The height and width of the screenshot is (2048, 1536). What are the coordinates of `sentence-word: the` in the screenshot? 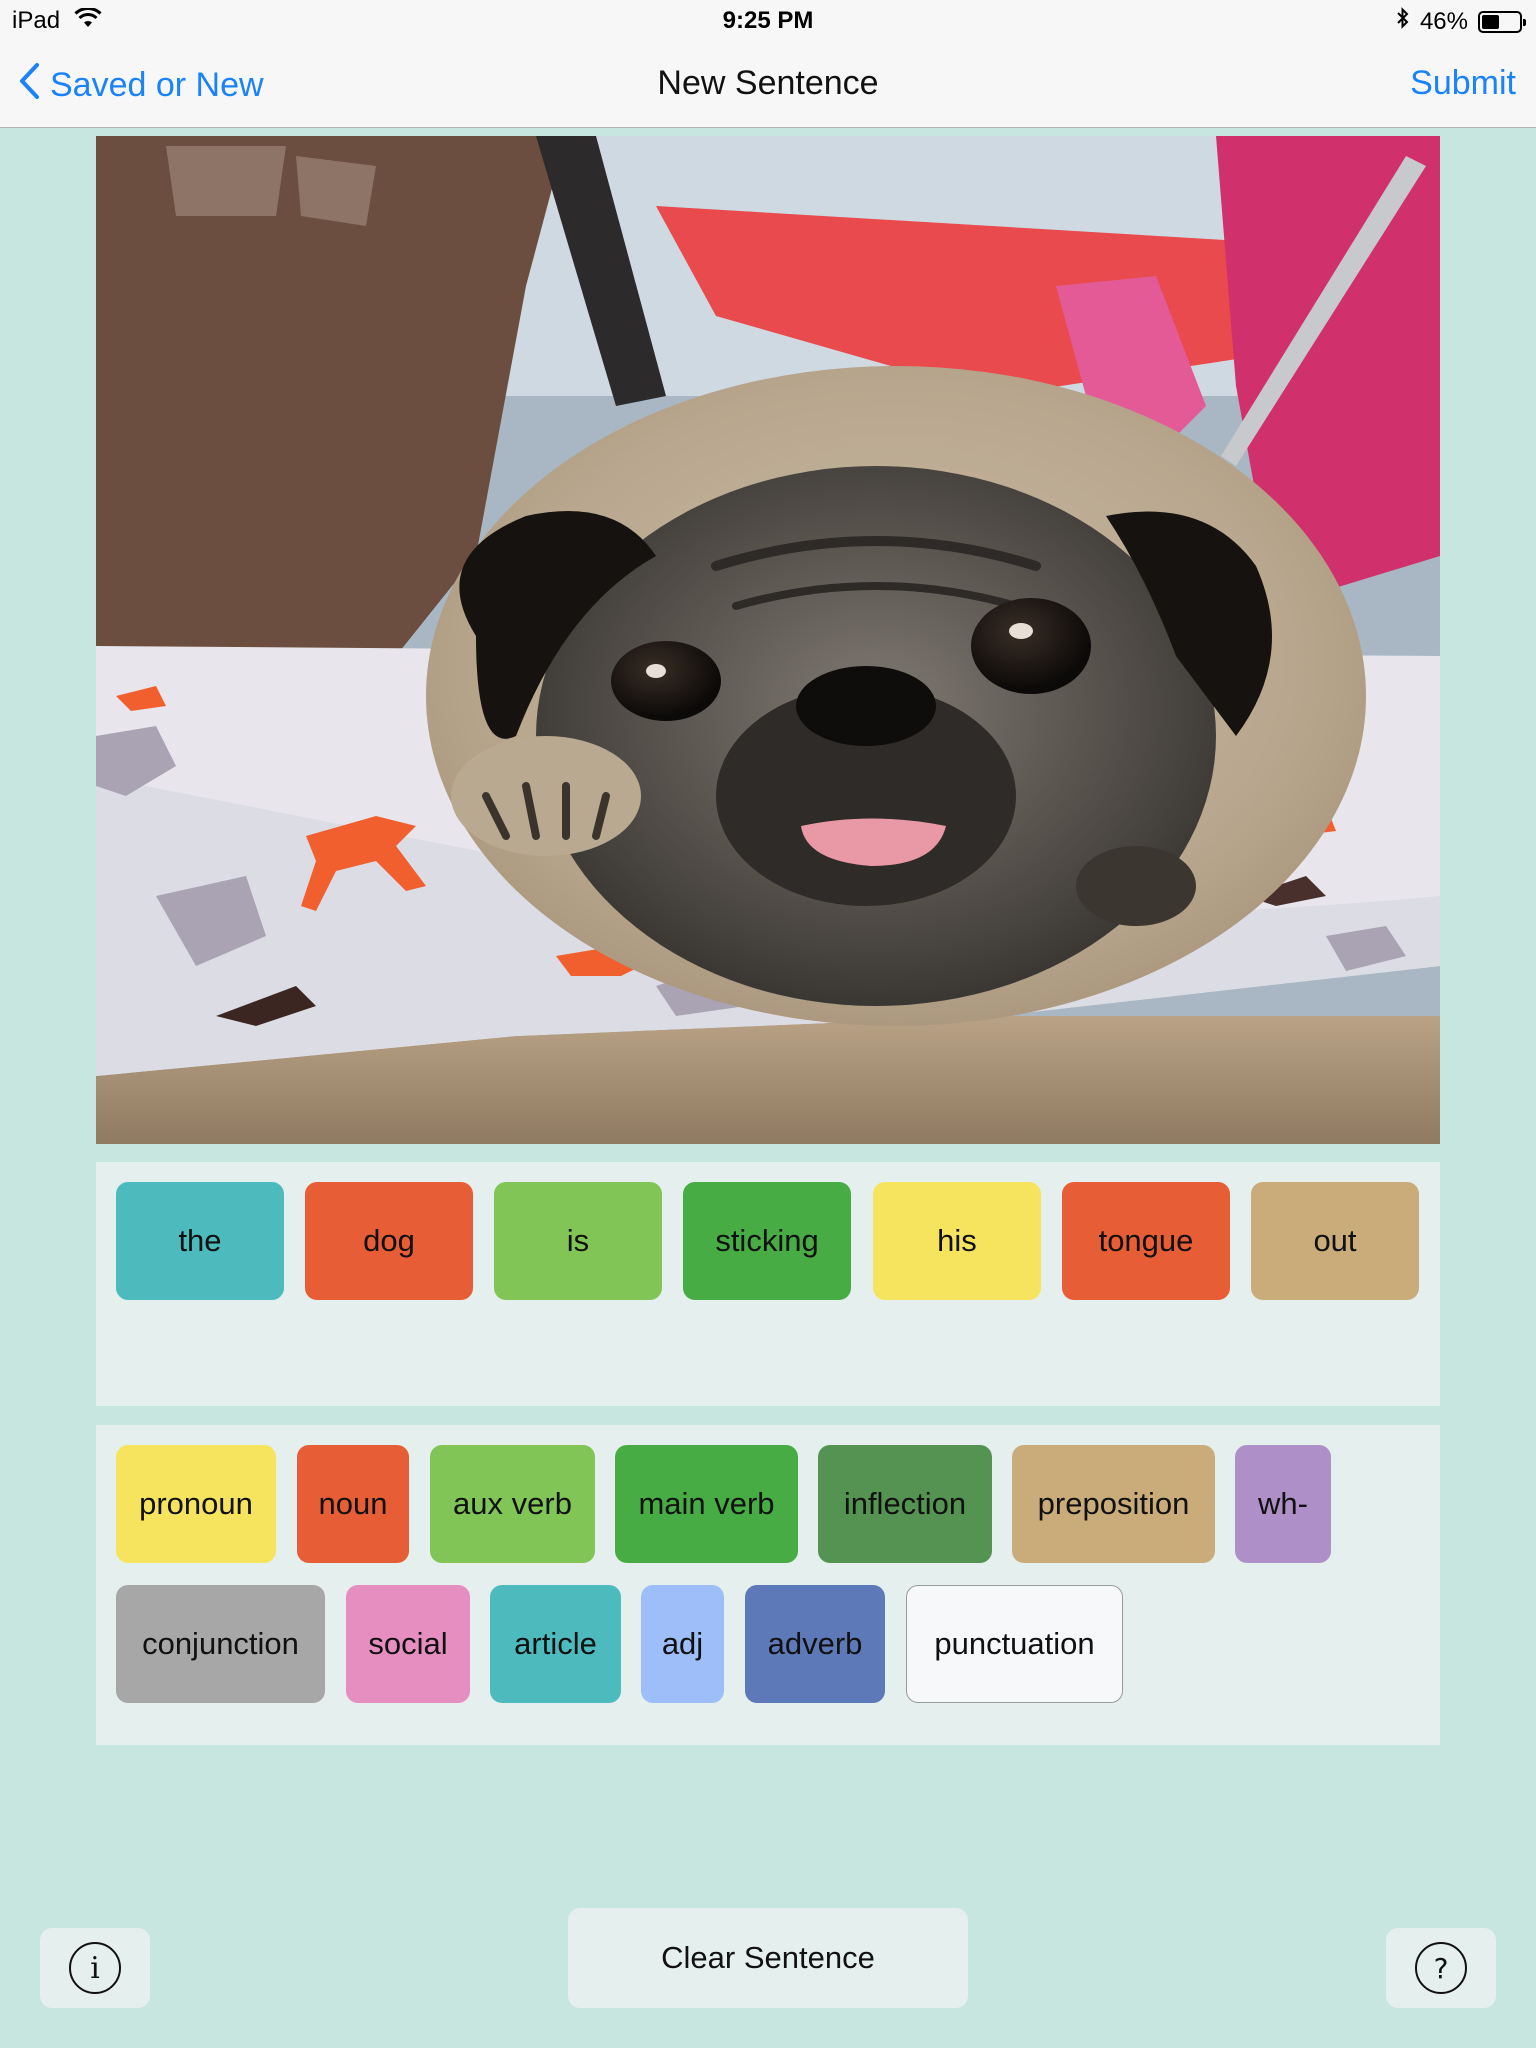 It's located at (200, 1241).